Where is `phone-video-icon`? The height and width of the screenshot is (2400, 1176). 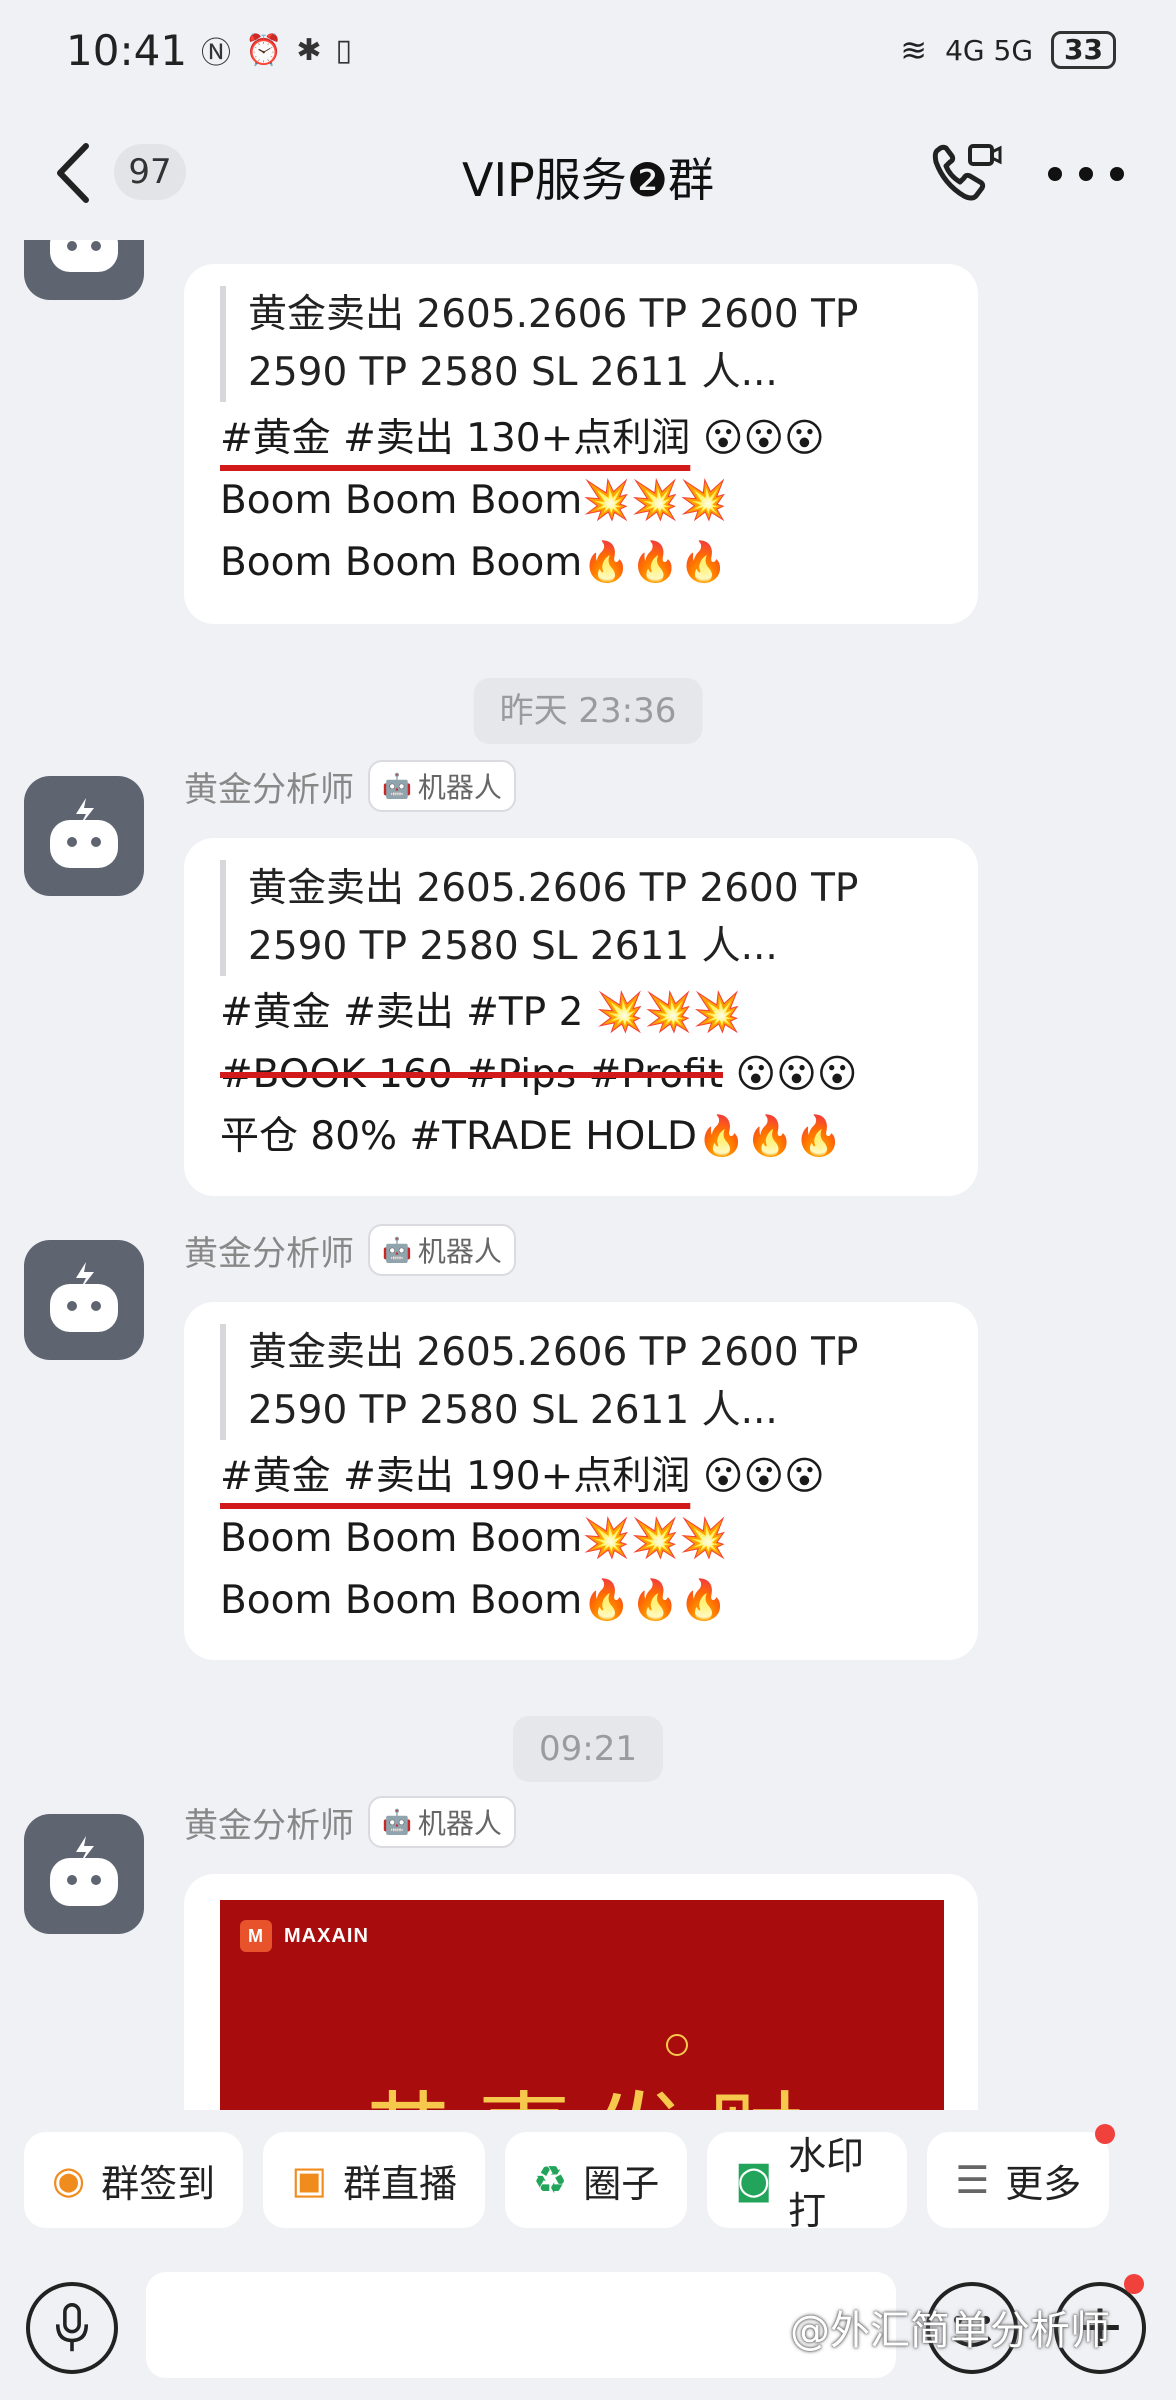
phone-video-icon is located at coordinates (967, 172).